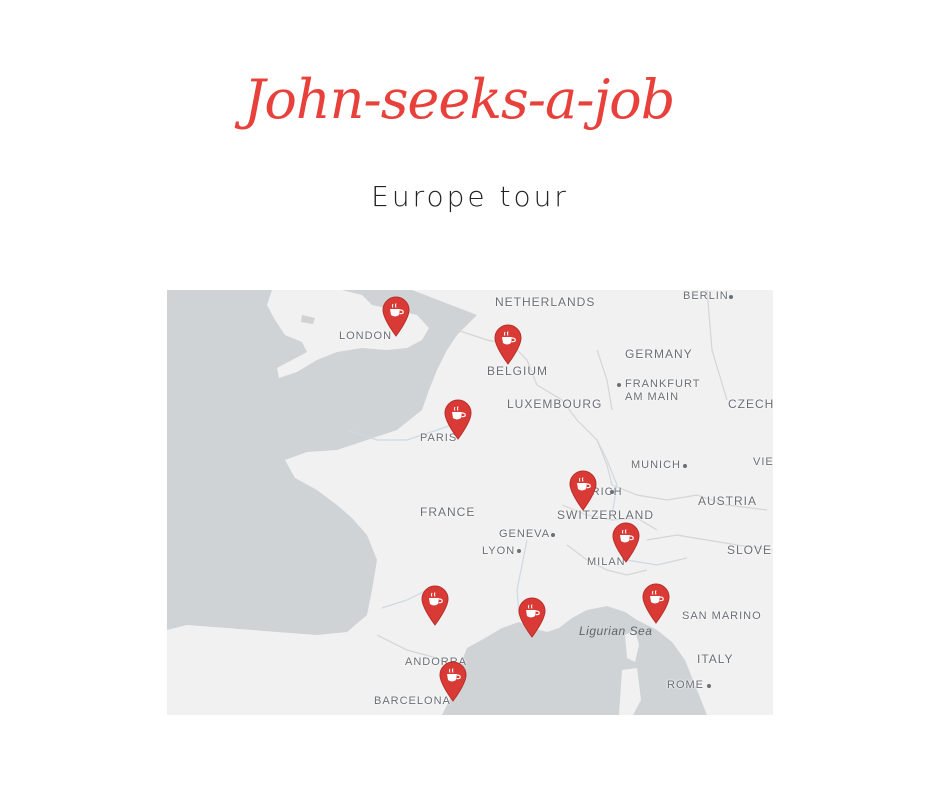 The height and width of the screenshot is (788, 940). I want to click on label-france: FRANCE, so click(448, 512).